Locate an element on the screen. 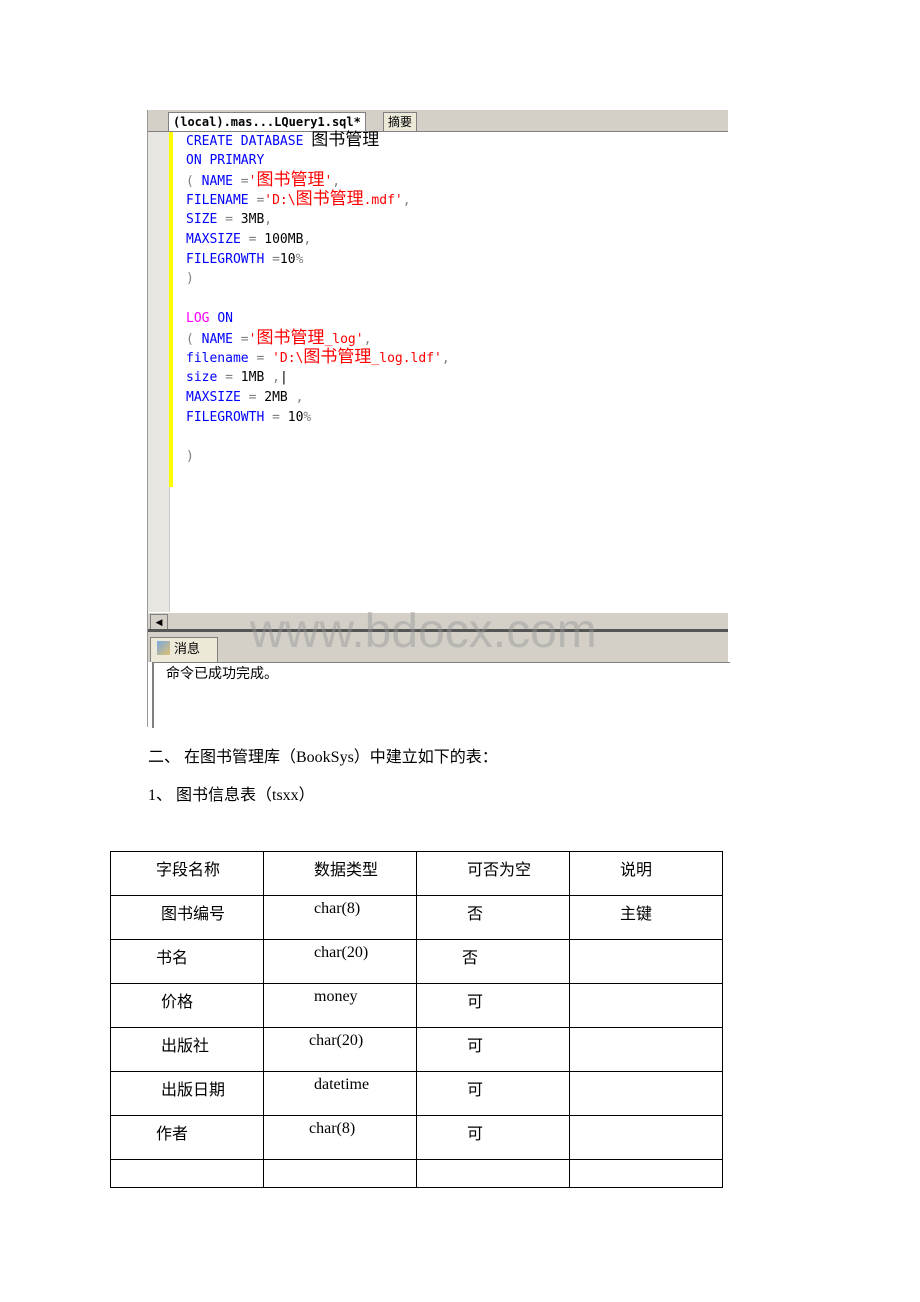 The width and height of the screenshot is (920, 1302). watermark: www.bdocx.com is located at coordinates (423, 631).